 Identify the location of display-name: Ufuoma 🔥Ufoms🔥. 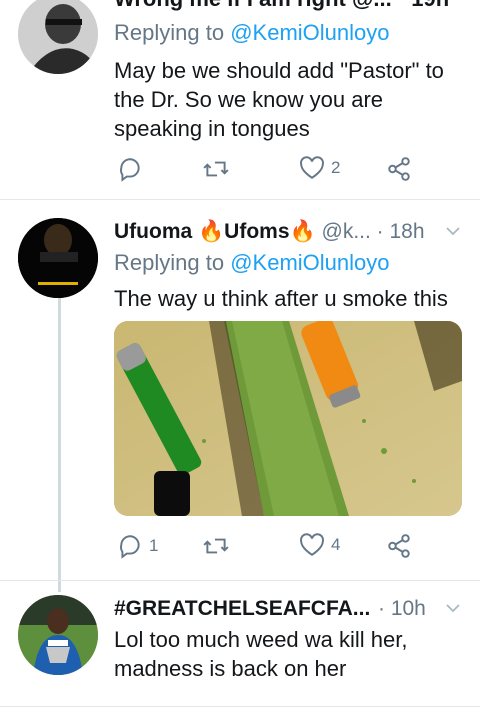
(215, 231).